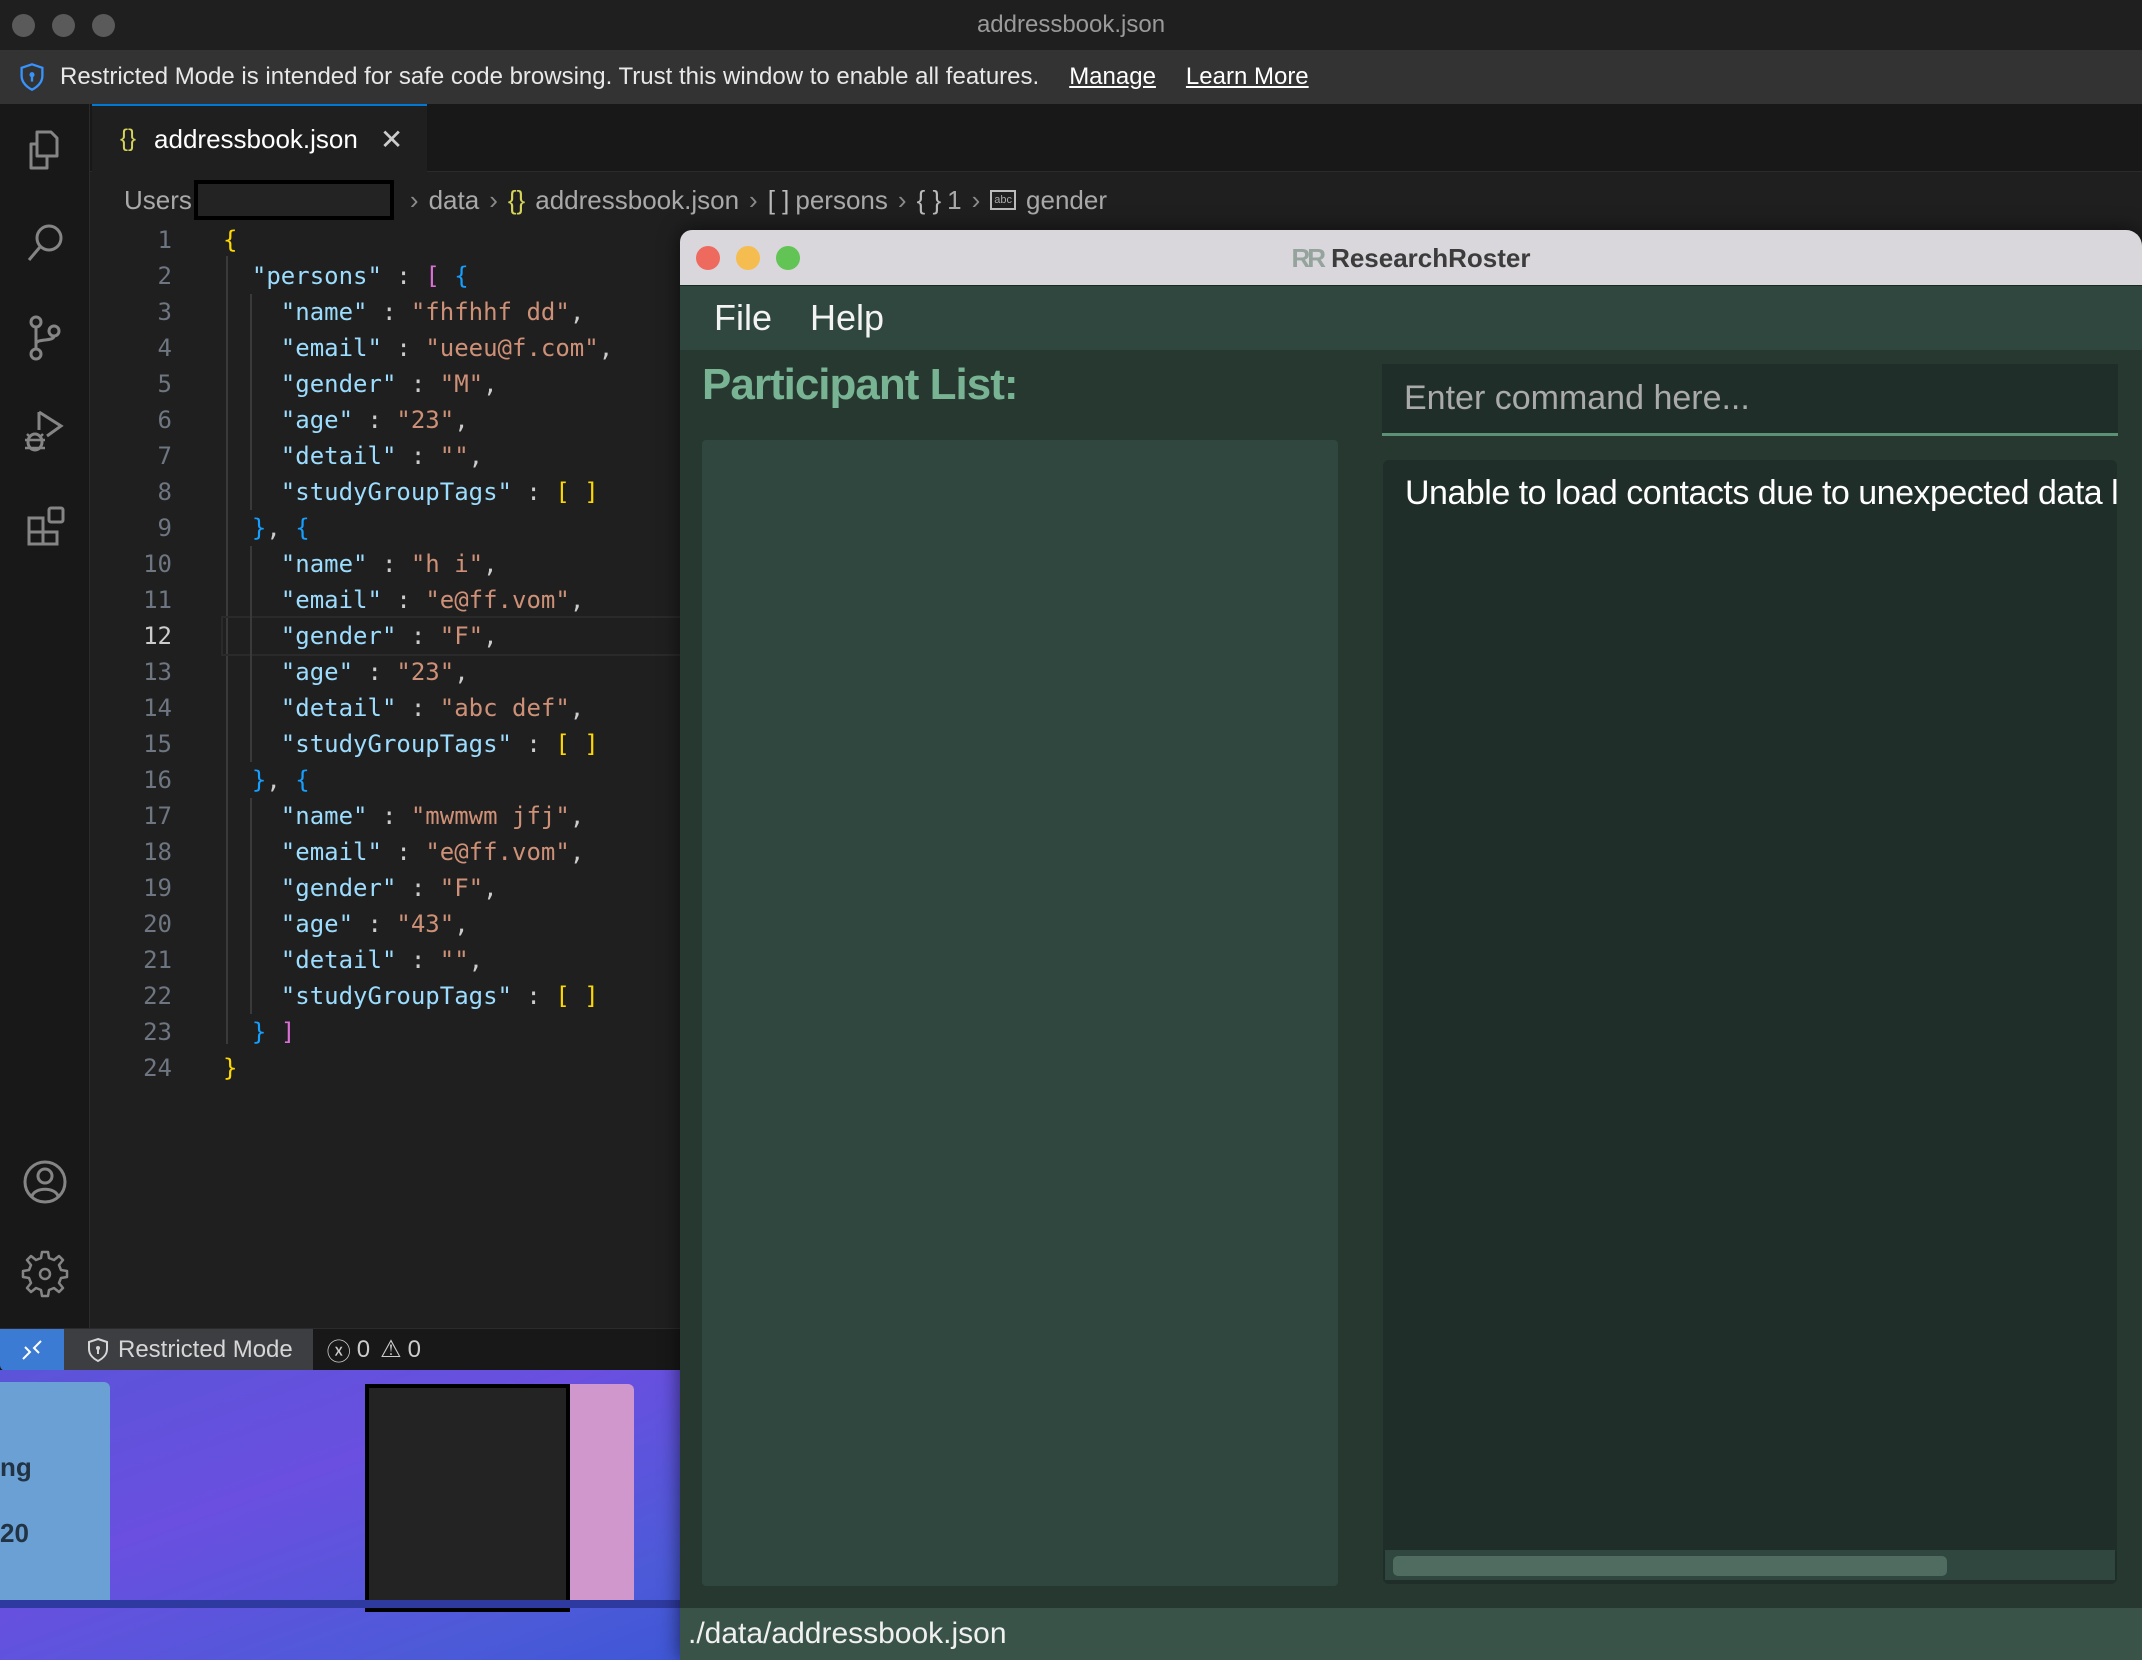 The image size is (2142, 1660). Describe the element at coordinates (14, 1533) in the screenshot. I see `background-text: 20` at that location.